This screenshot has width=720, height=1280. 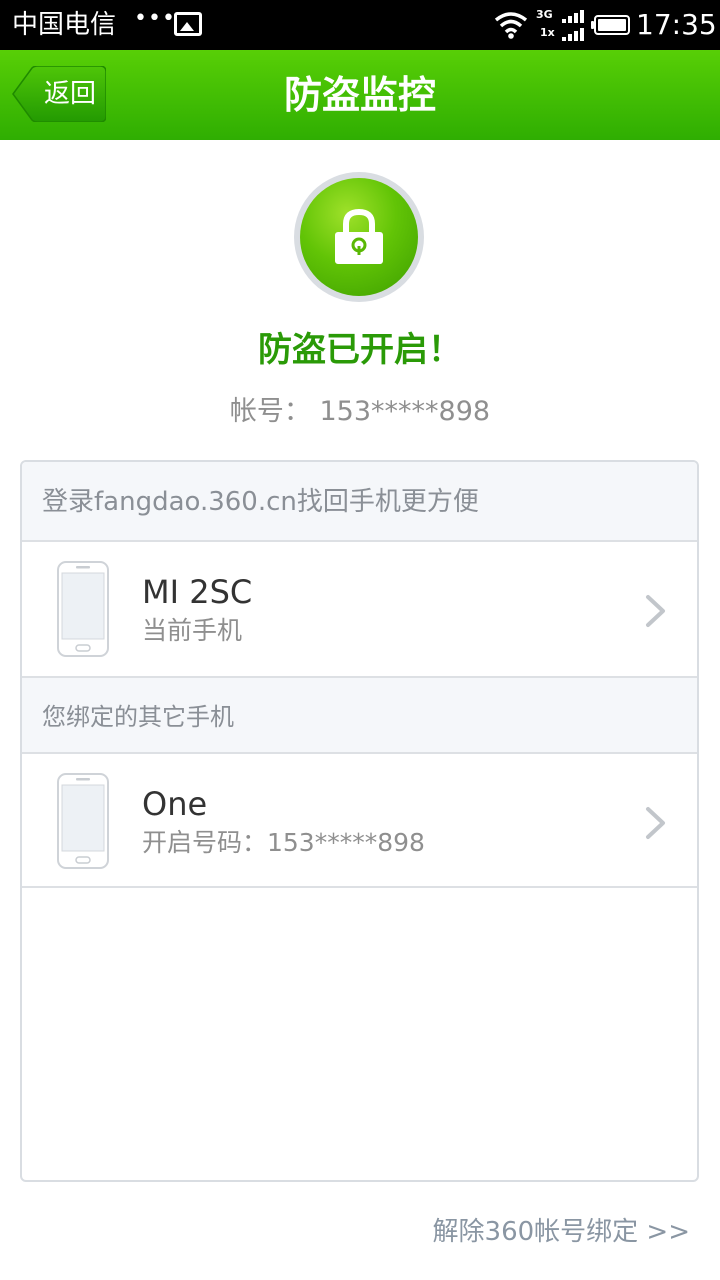 I want to click on title-bar: 防盗监控 返回, so click(x=360, y=95).